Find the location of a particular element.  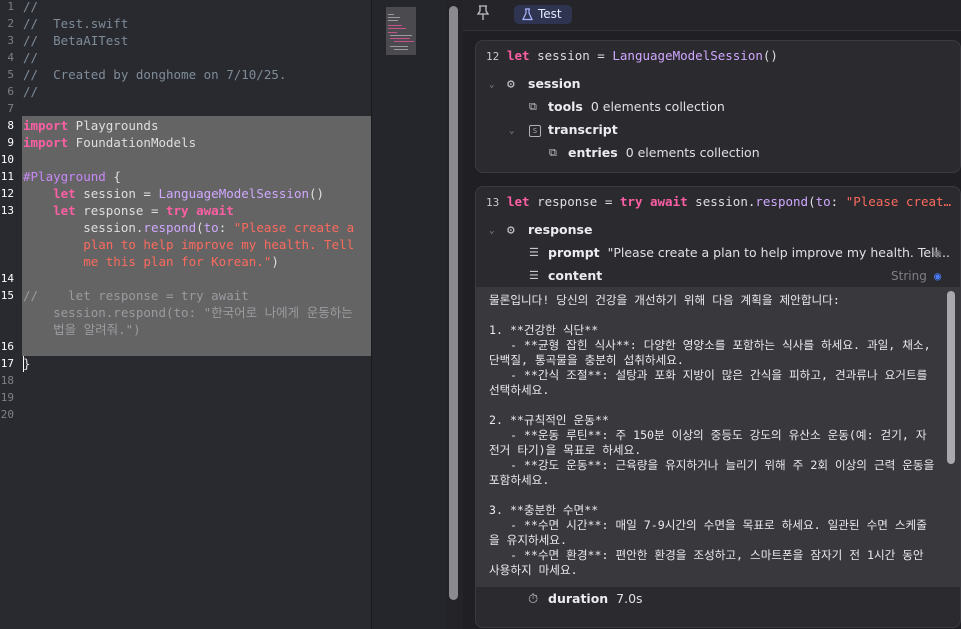

flask-icon is located at coordinates (527, 16).